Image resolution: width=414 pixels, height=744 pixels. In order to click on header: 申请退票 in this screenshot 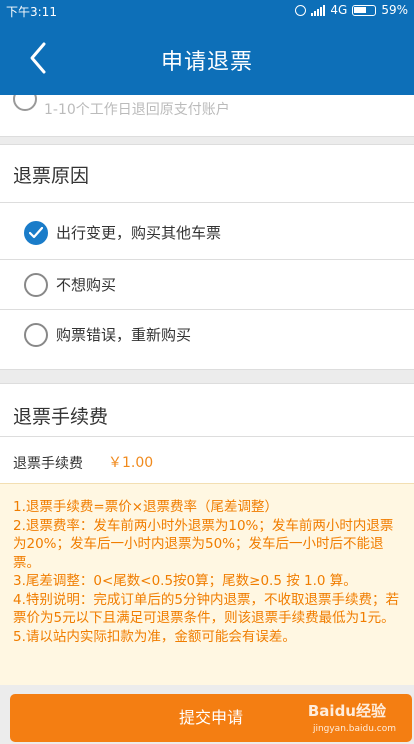, I will do `click(207, 58)`.